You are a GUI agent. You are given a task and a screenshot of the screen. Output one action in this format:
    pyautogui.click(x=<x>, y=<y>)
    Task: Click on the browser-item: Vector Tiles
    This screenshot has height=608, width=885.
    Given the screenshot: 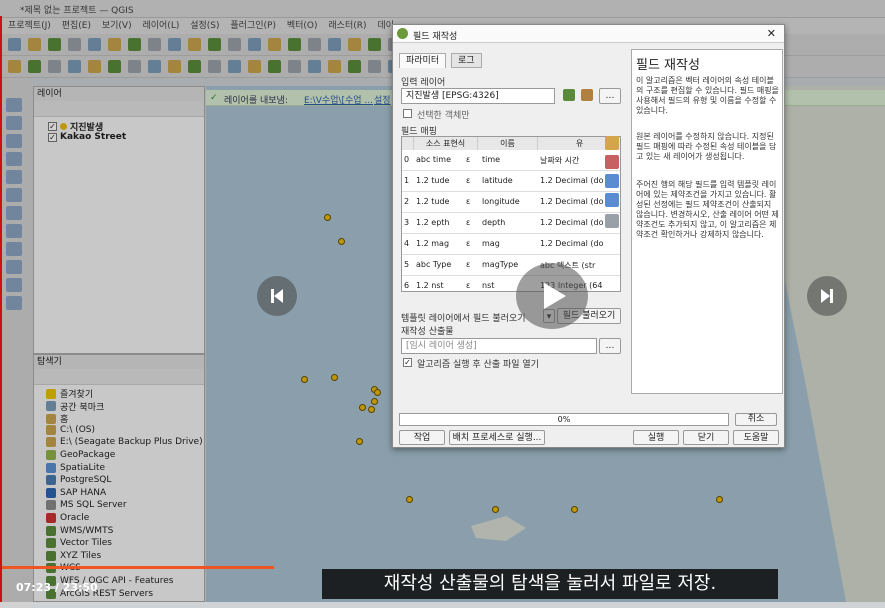 What is the action you would take?
    pyautogui.click(x=79, y=543)
    